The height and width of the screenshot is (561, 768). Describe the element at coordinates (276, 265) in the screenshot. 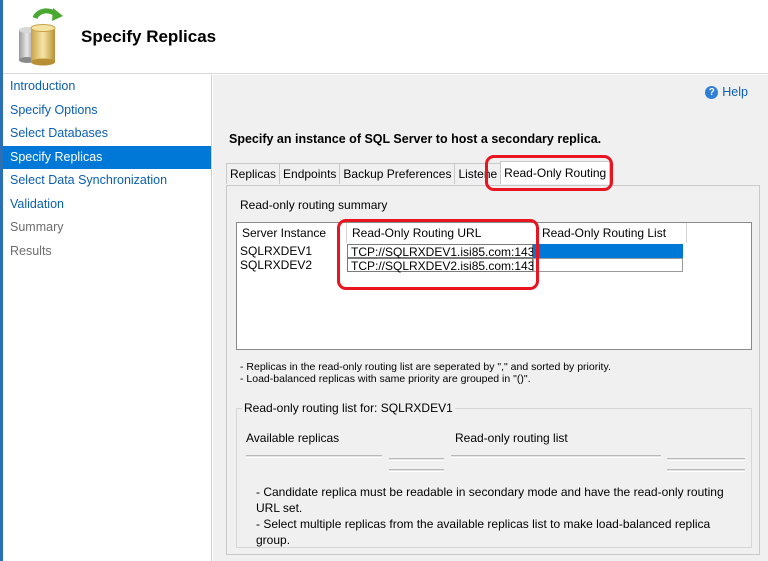

I see `cell-server-instance: SQLRXDEV2` at that location.